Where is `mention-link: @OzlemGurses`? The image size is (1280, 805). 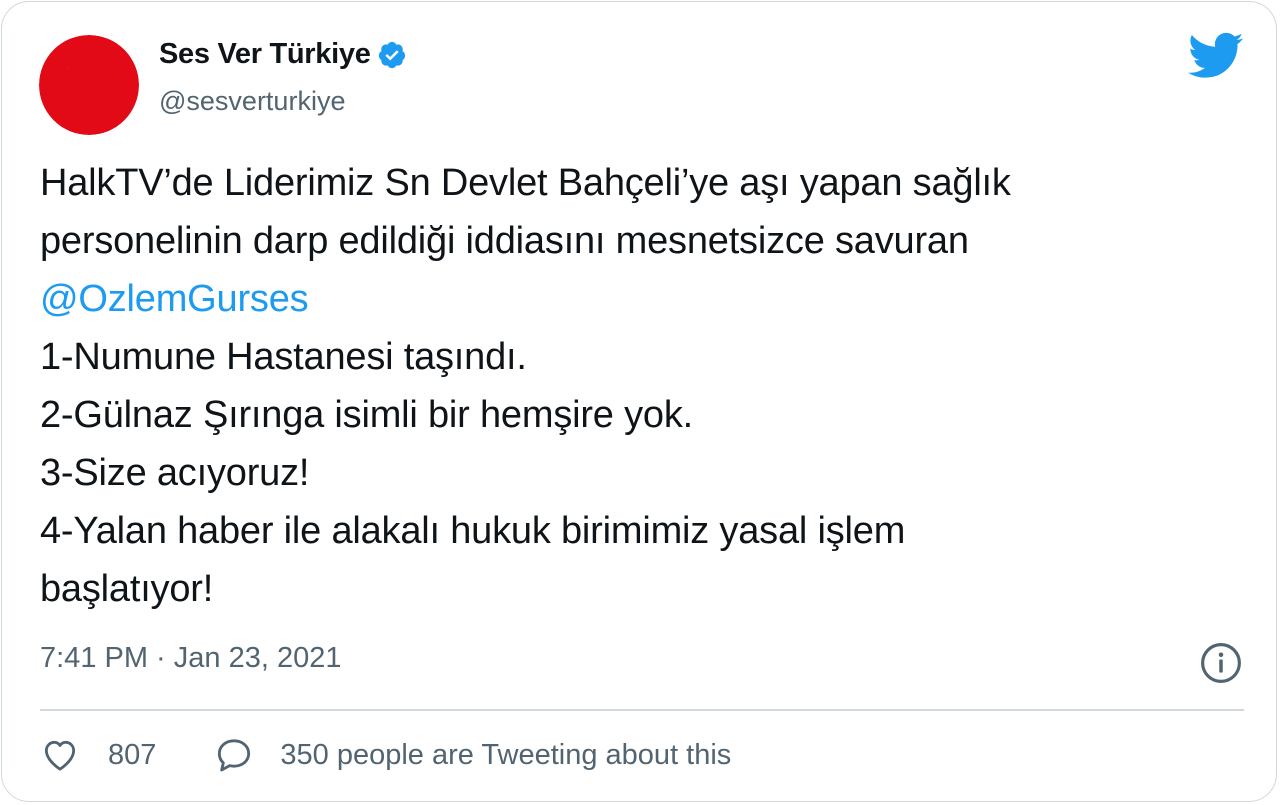 mention-link: @OzlemGurses is located at coordinates (640, 299).